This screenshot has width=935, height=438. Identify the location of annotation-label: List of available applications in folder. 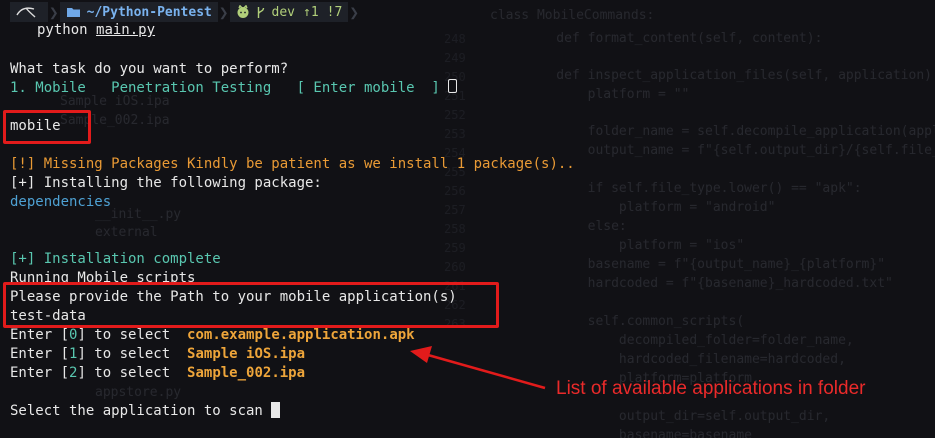
(711, 388).